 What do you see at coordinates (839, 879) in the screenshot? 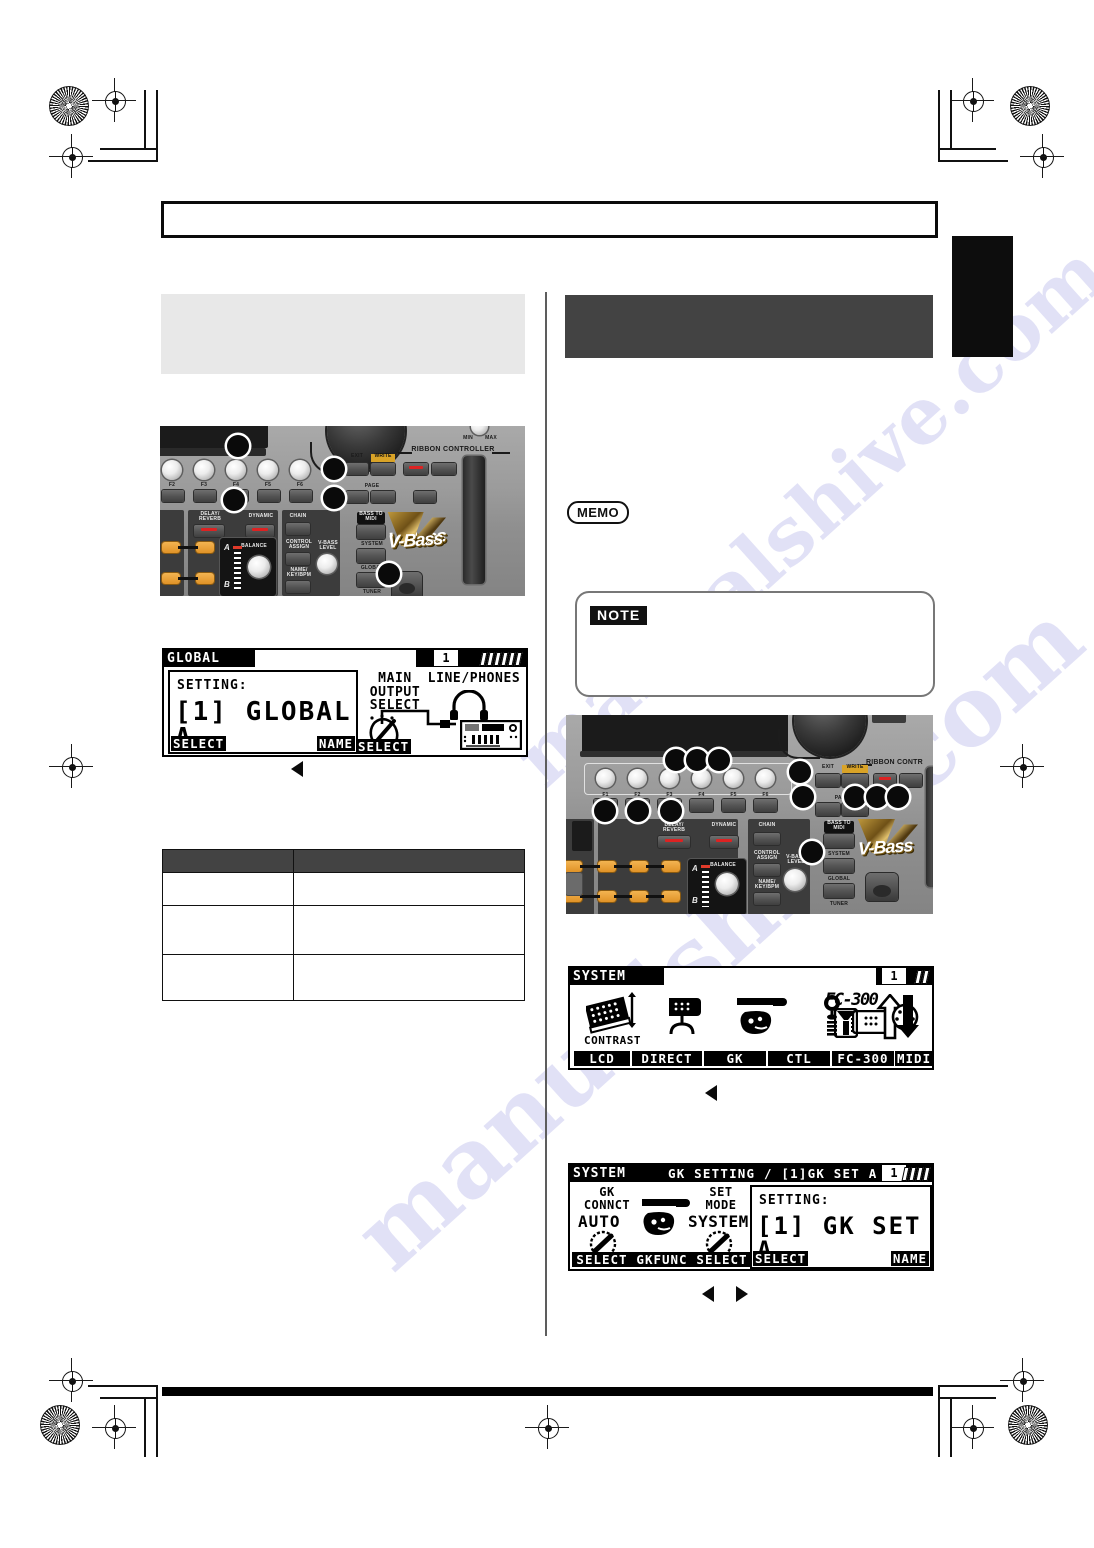
I see `photo2-label-global: GLOBAL` at bounding box center [839, 879].